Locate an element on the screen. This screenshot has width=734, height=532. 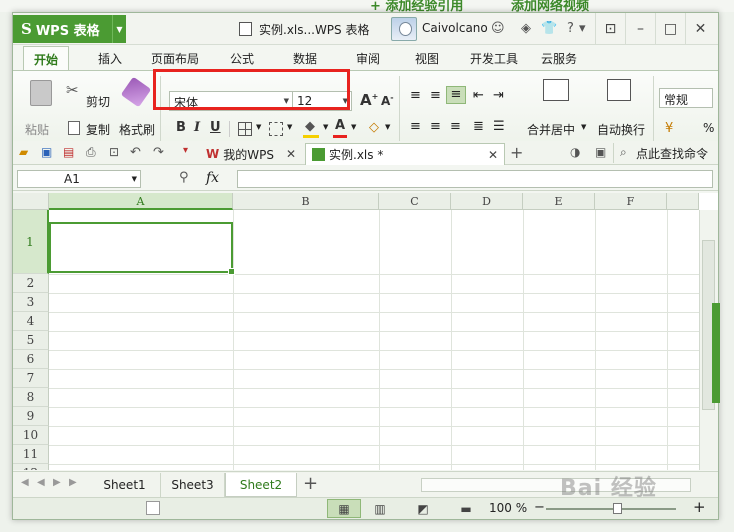
sheet-tab-sheet2: Sheet2 is located at coordinates (261, 485).